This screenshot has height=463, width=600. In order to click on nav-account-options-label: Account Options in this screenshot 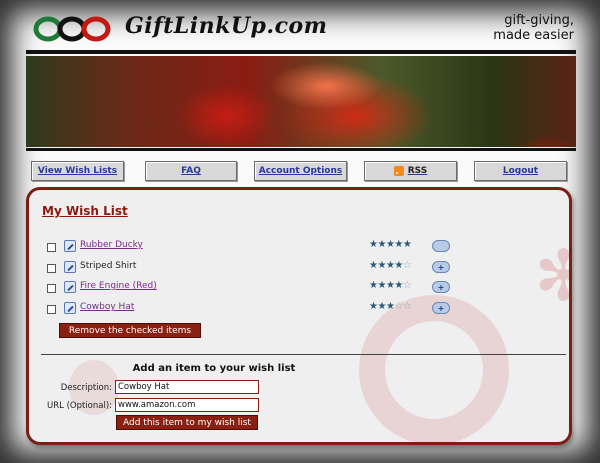, I will do `click(300, 171)`.